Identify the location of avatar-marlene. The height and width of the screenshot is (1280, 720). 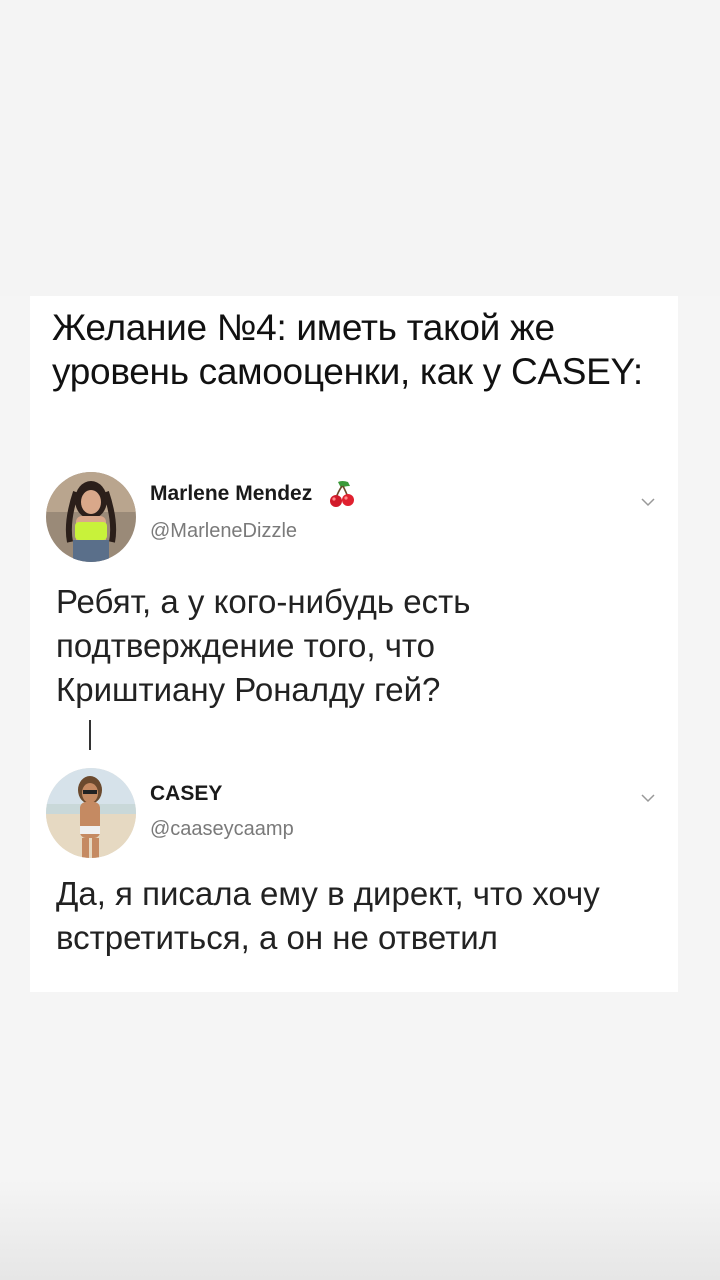
(91, 517).